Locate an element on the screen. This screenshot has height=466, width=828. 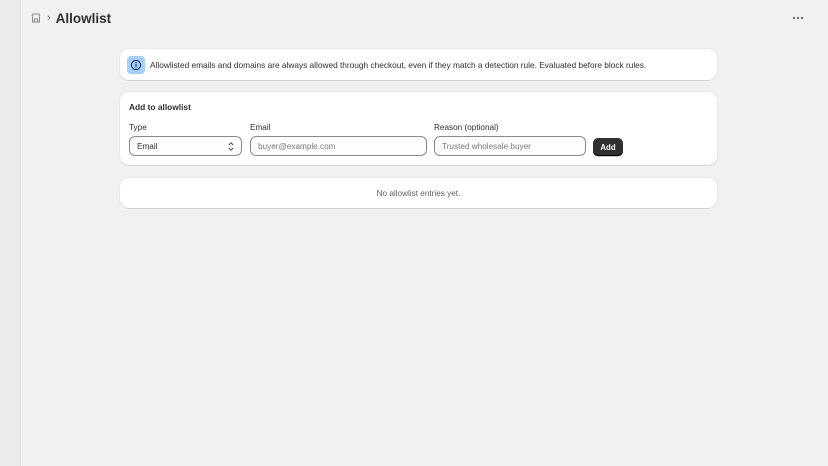
reason-field is located at coordinates (510, 146).